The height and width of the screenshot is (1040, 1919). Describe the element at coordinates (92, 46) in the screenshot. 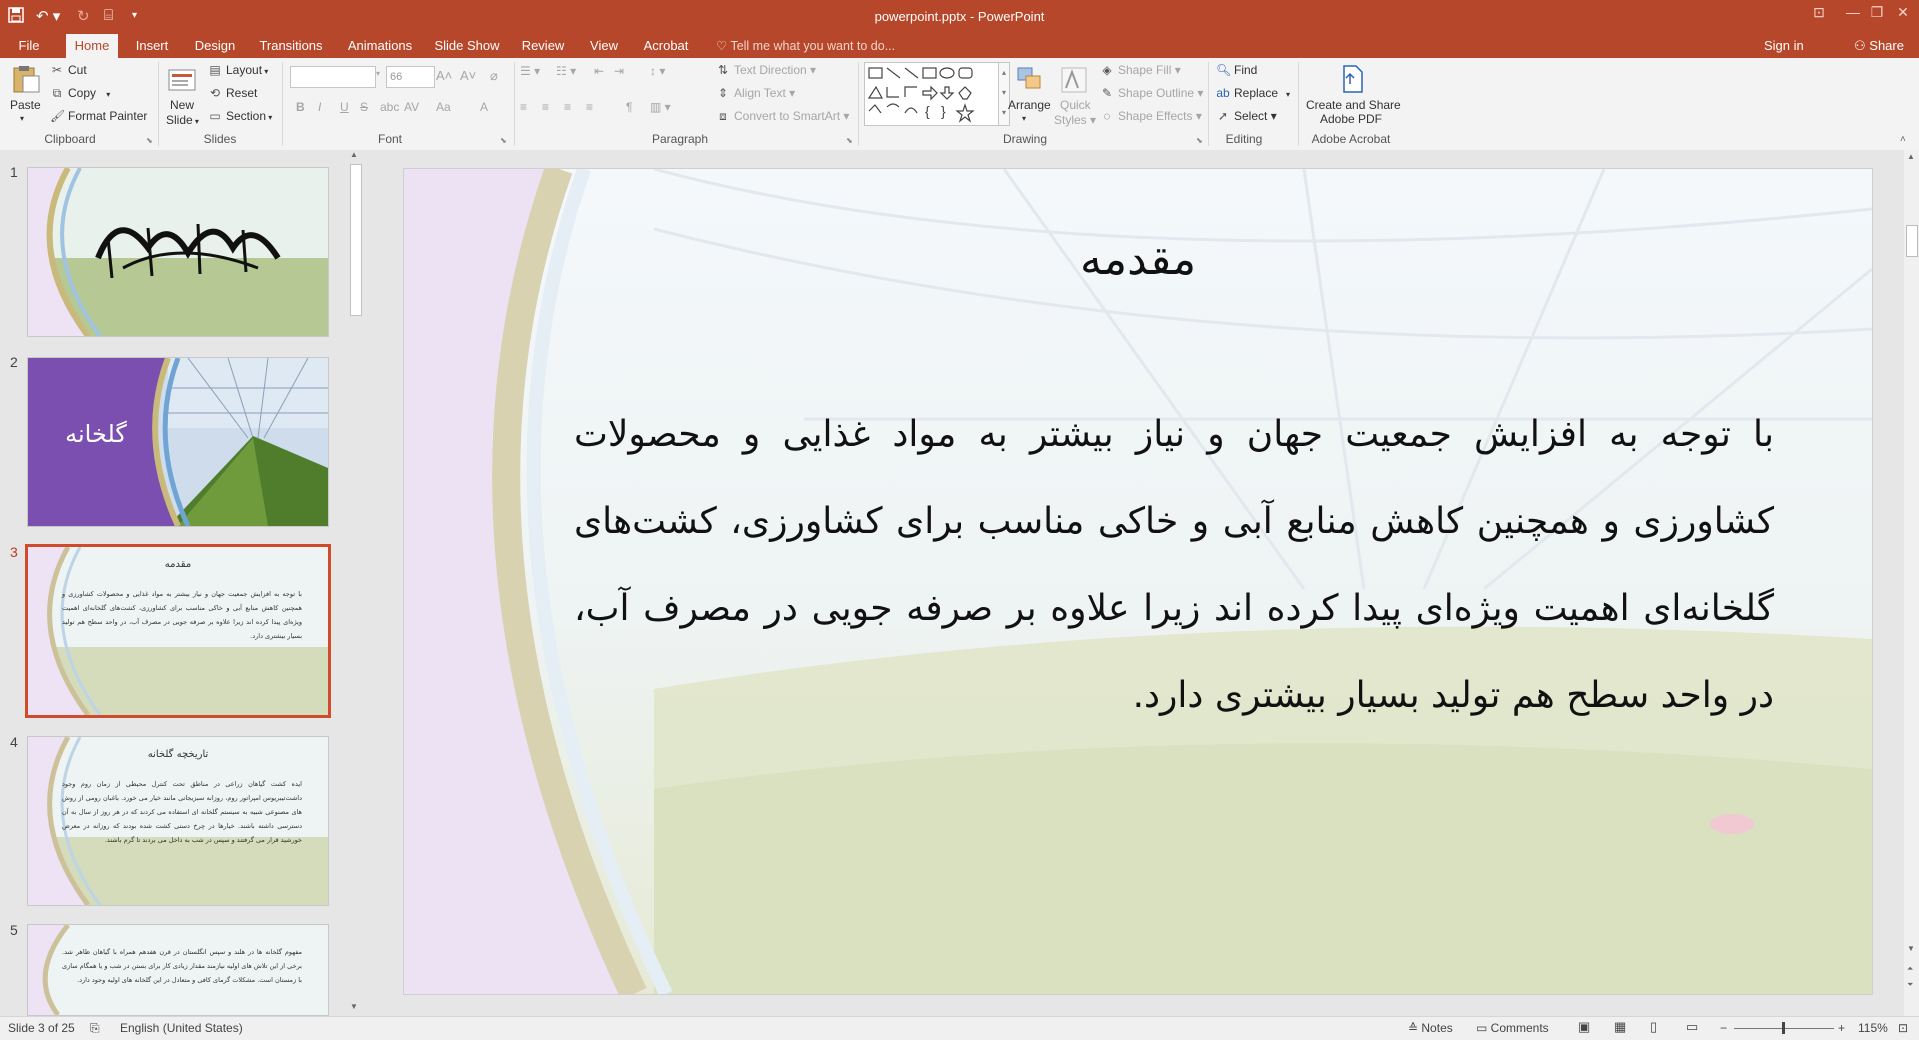

I see `tab-home: Home` at that location.